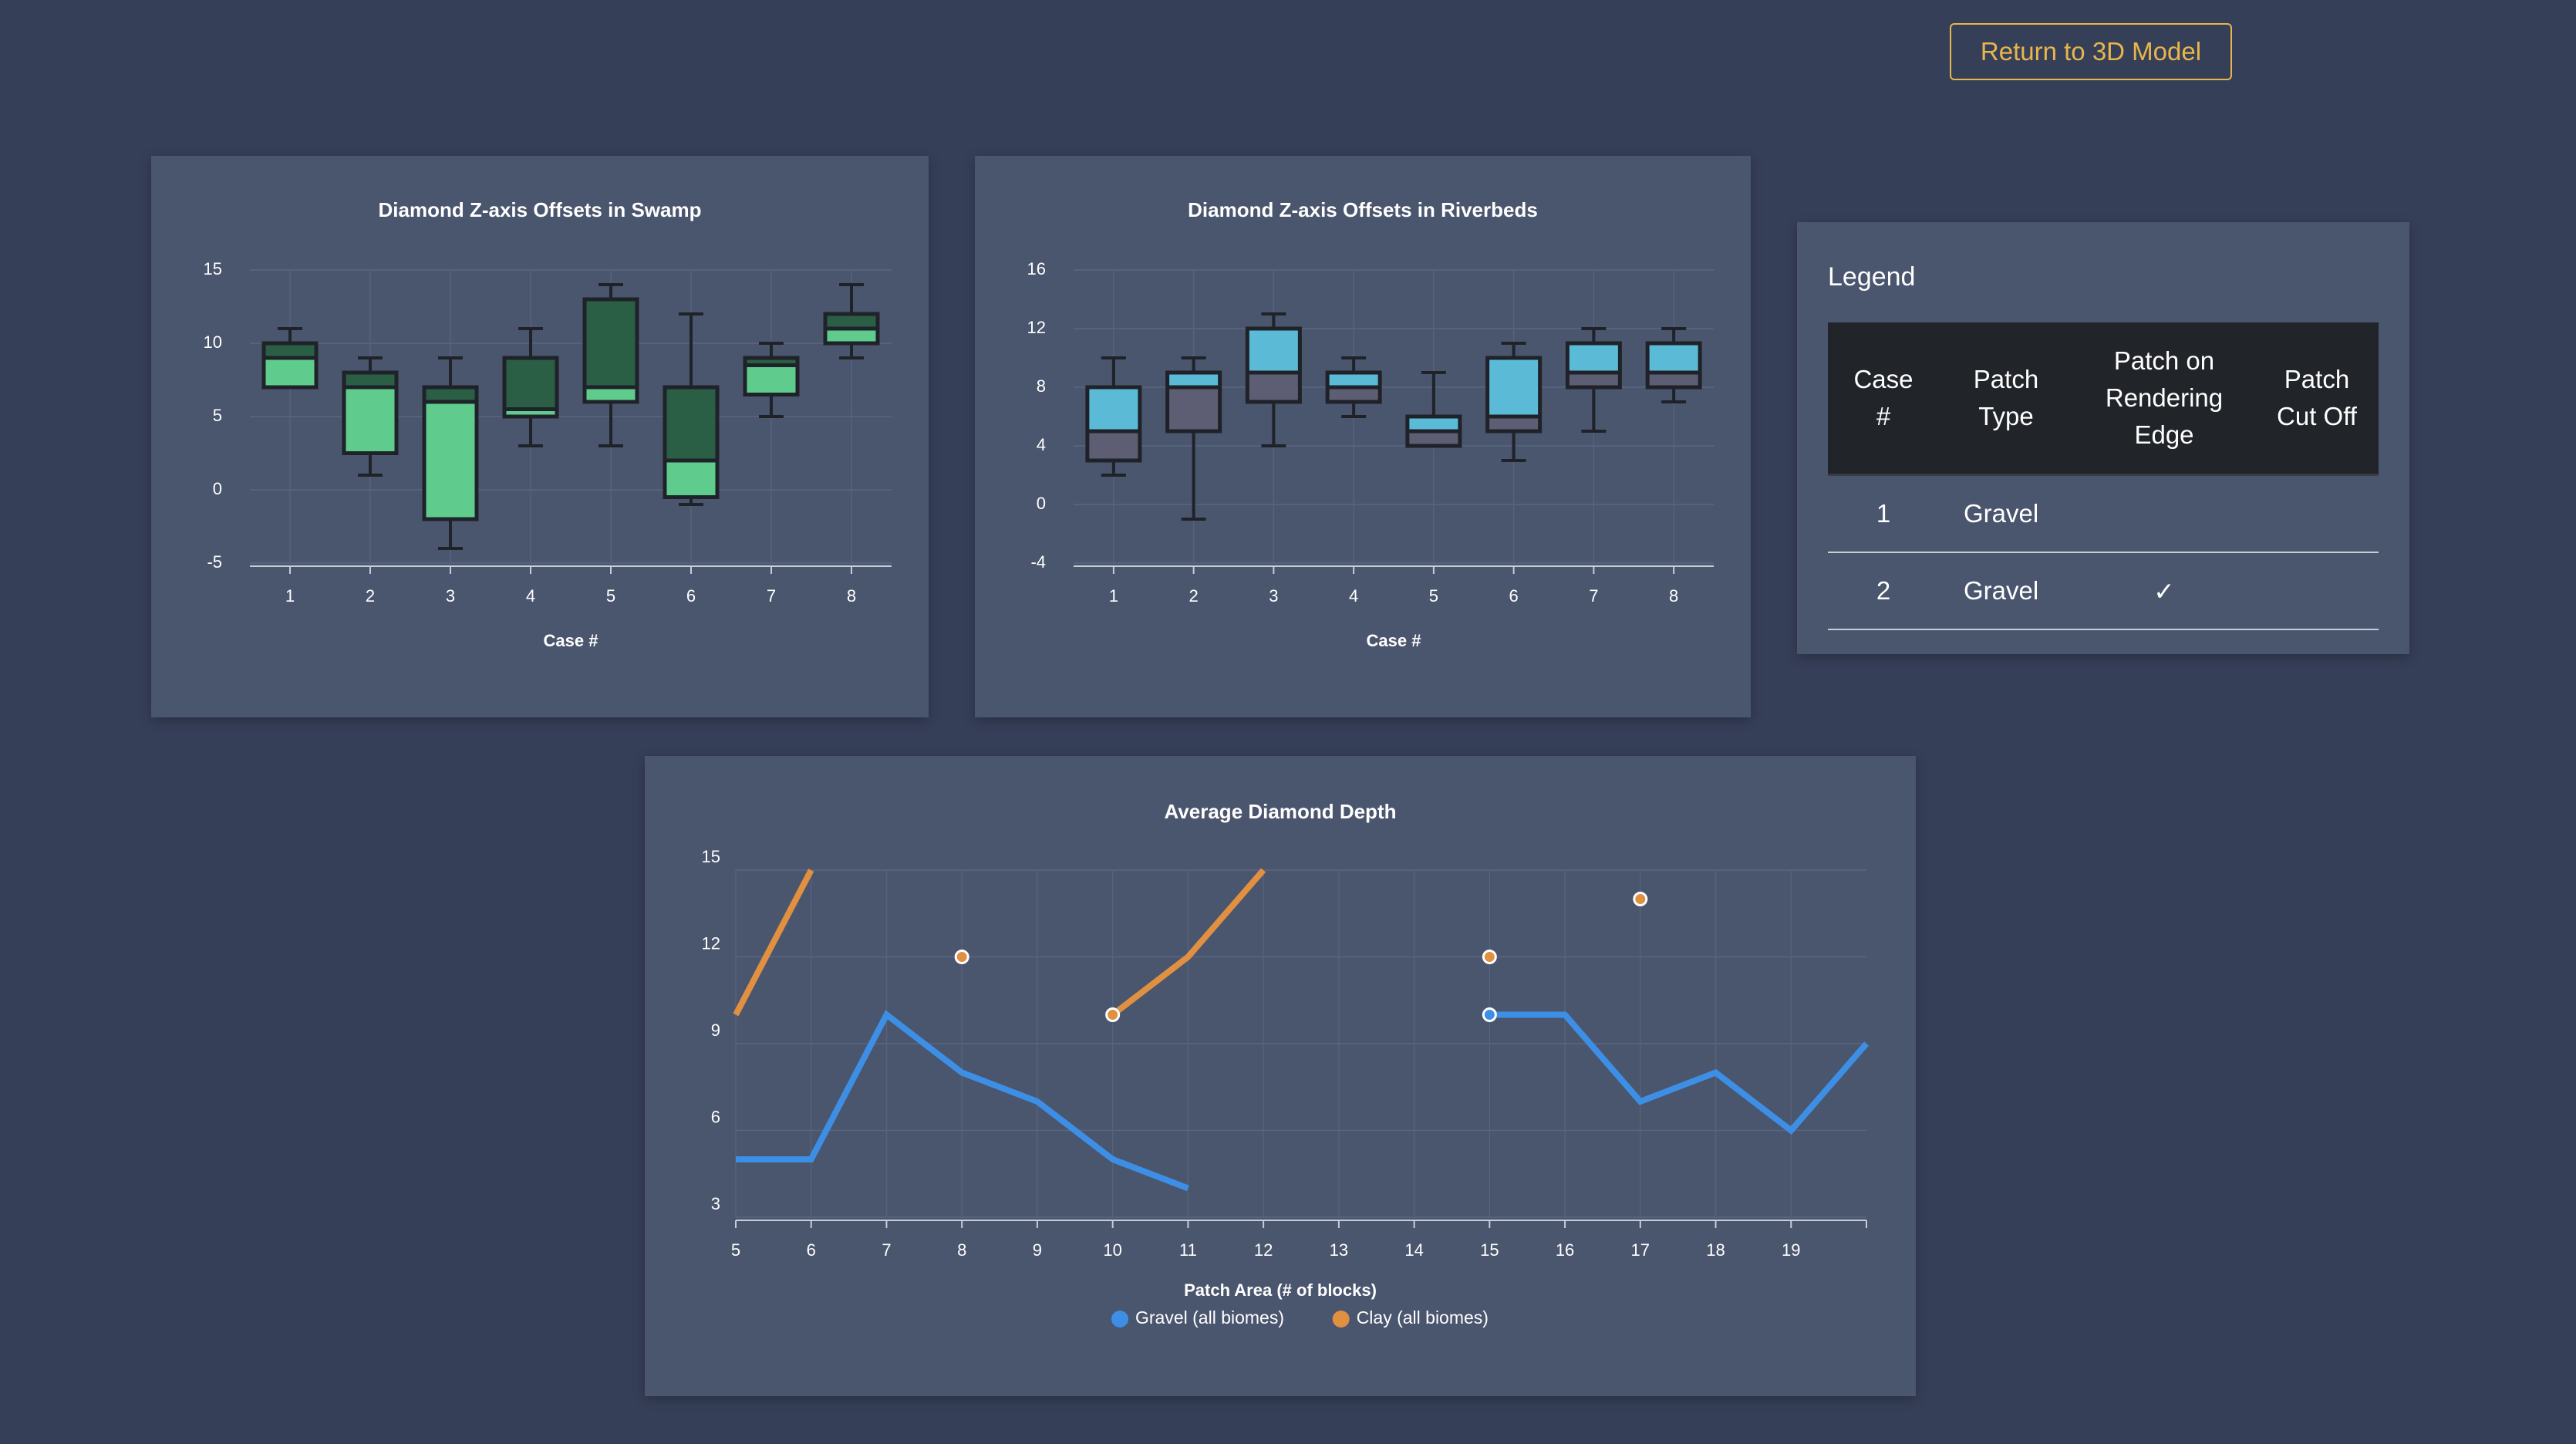 The width and height of the screenshot is (2576, 1444). What do you see at coordinates (290, 596) in the screenshot?
I see `x-tick-label: 1` at bounding box center [290, 596].